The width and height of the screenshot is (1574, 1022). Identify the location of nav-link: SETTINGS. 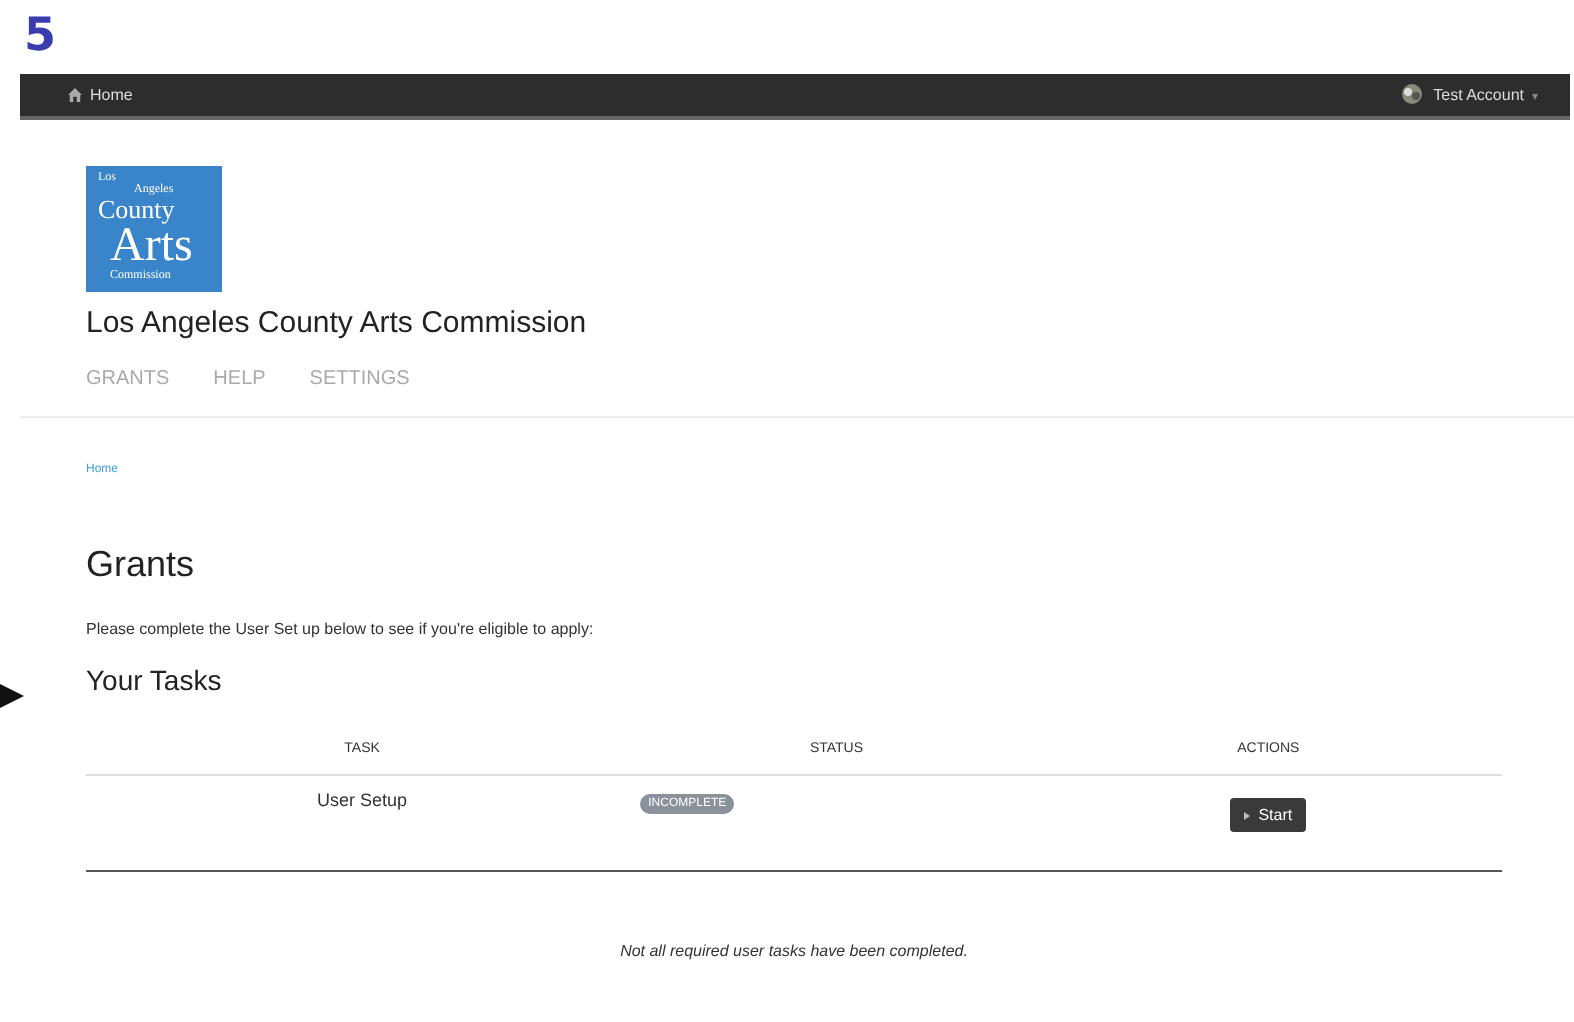
(359, 379).